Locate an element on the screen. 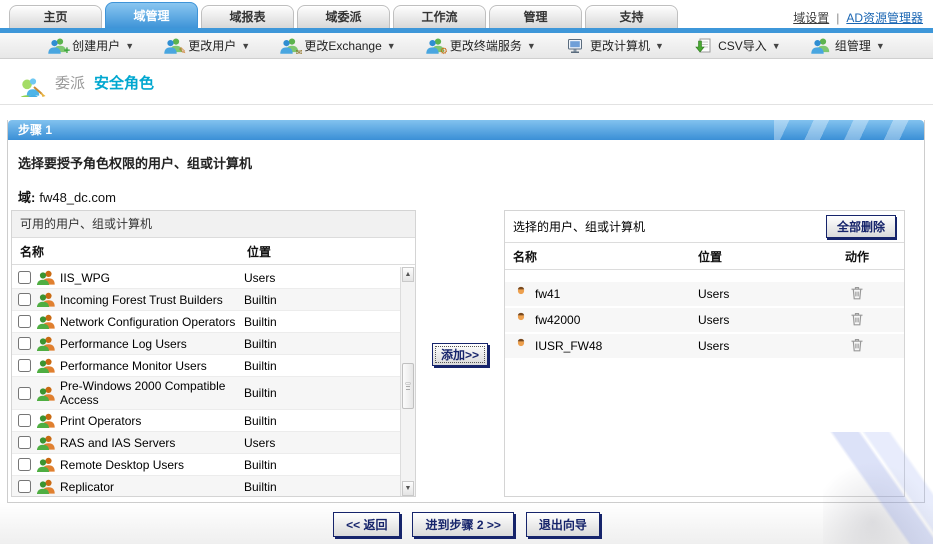  list-item: fw42000 Users is located at coordinates (704, 321).